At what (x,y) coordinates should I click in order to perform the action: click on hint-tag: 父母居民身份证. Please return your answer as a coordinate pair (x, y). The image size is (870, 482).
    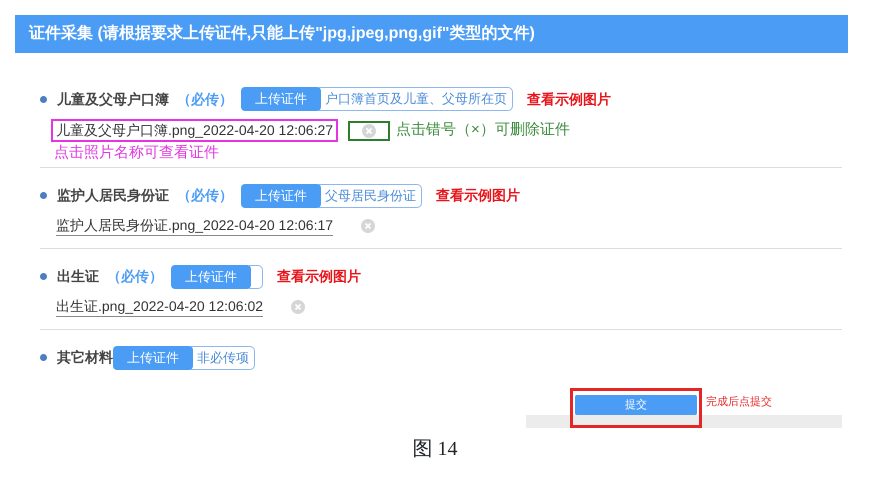
    Looking at the image, I should click on (370, 196).